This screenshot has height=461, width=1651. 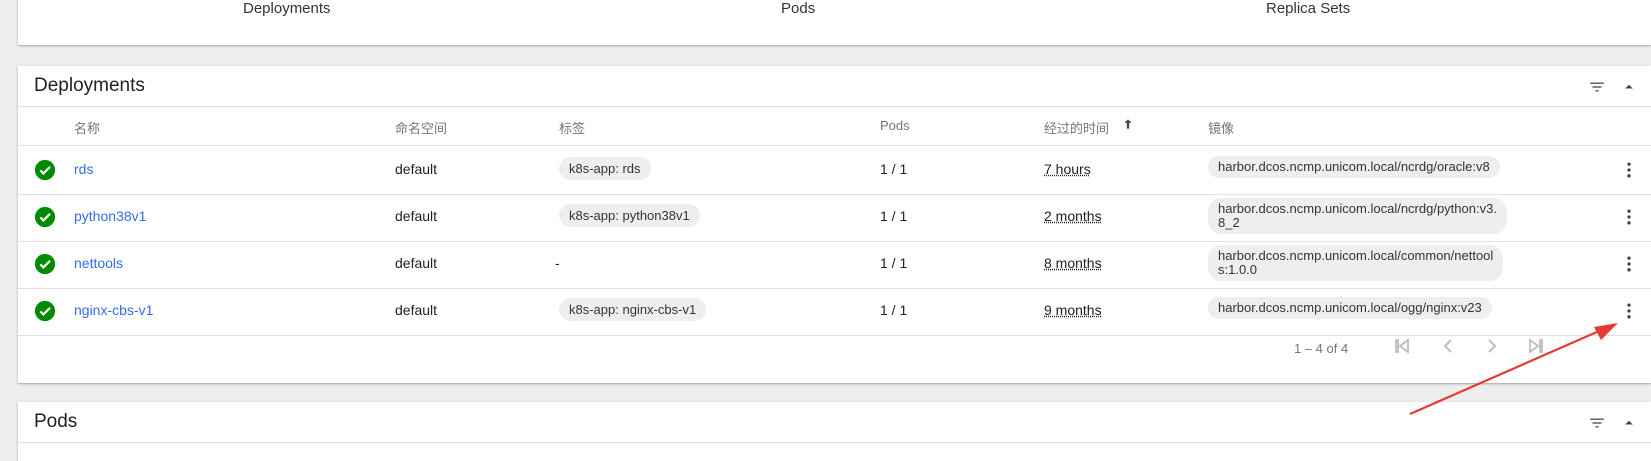 What do you see at coordinates (895, 125) in the screenshot?
I see `col-header-pods: Pods` at bounding box center [895, 125].